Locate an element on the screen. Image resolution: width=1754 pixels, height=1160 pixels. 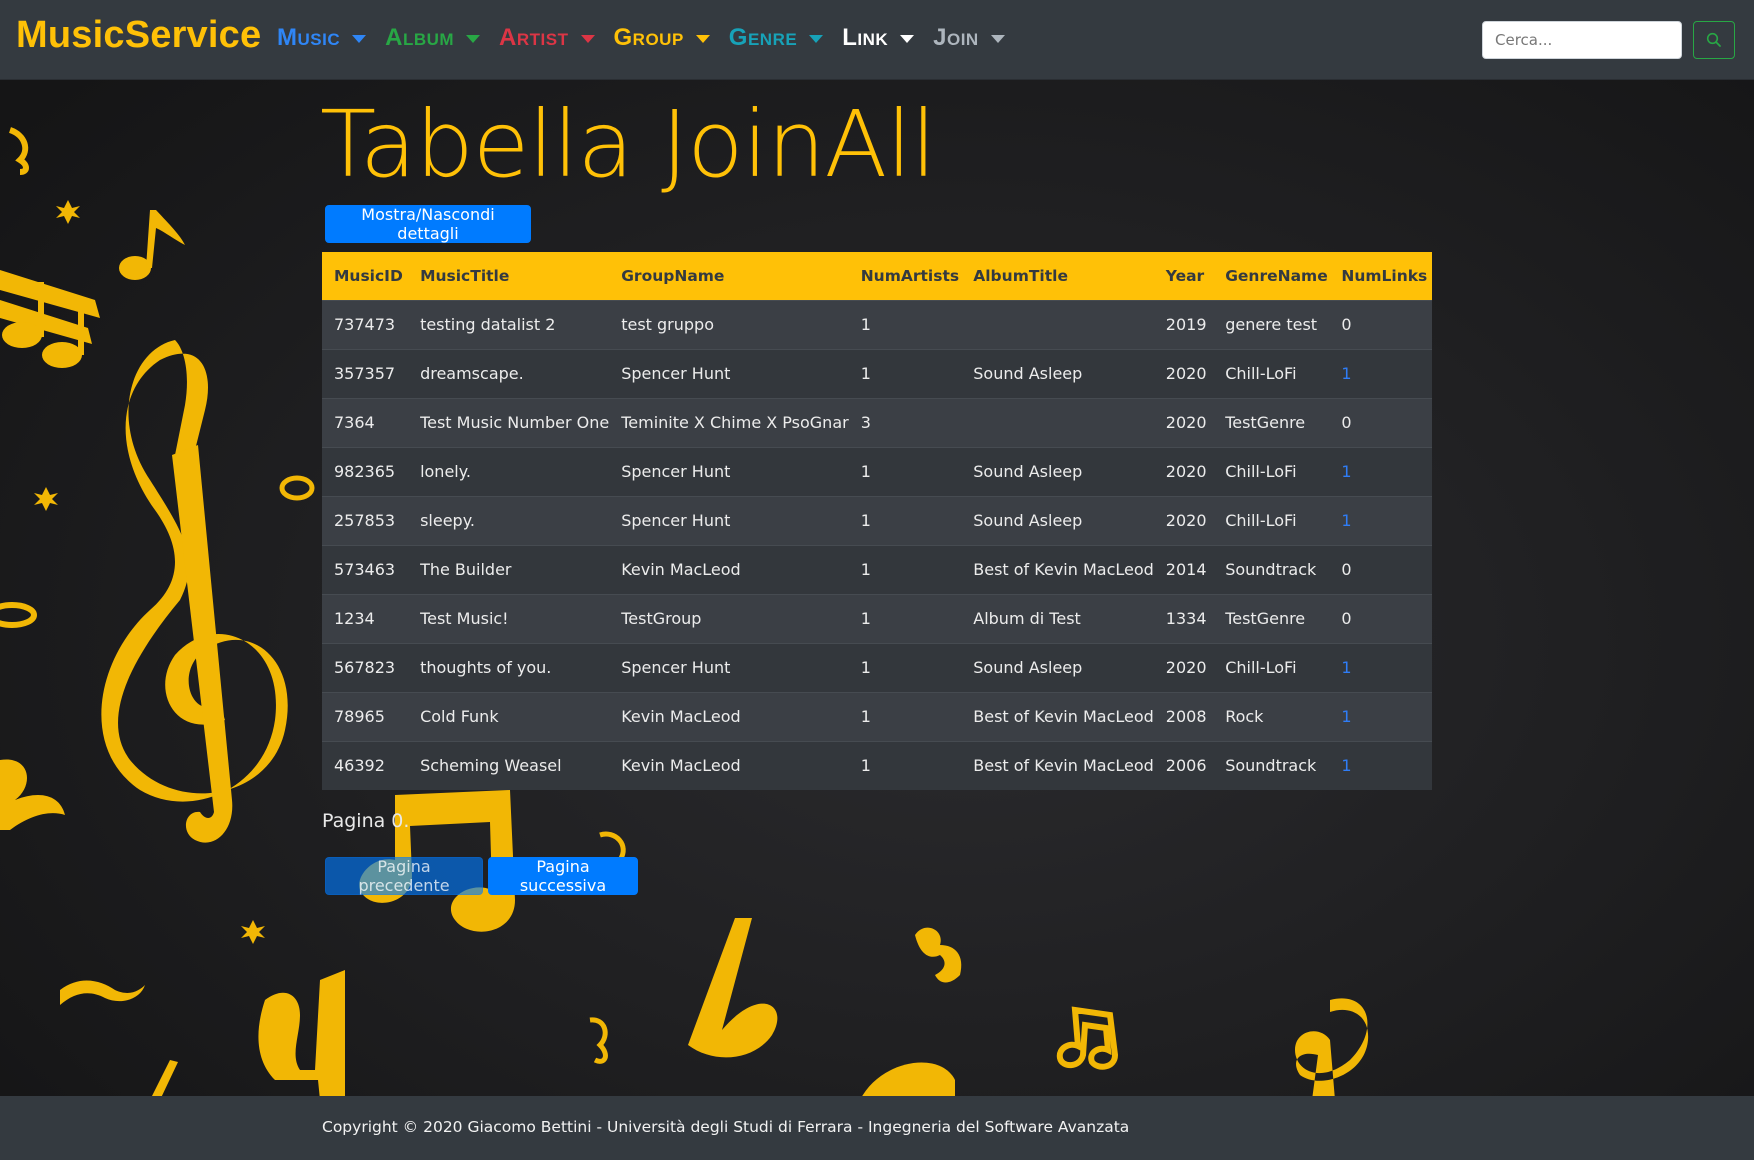
table-cell: 1234 is located at coordinates (365, 618).